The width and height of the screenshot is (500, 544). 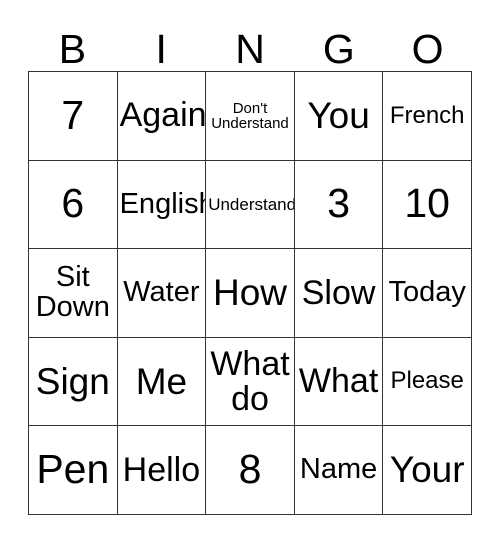 I want to click on bingo-cell: Please, so click(x=427, y=382).